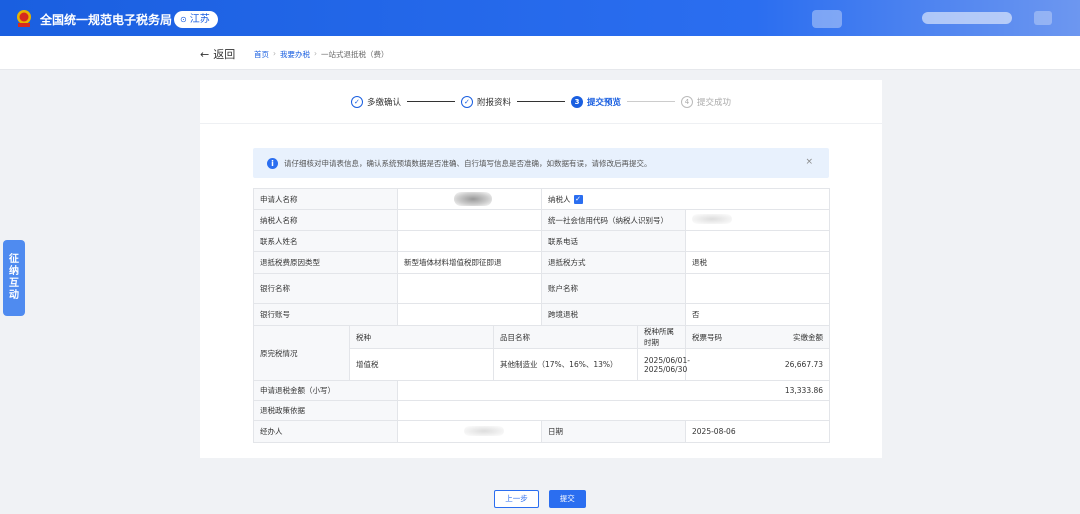 The width and height of the screenshot is (1080, 514). What do you see at coordinates (224, 54) in the screenshot?
I see `back-label: 返回` at bounding box center [224, 54].